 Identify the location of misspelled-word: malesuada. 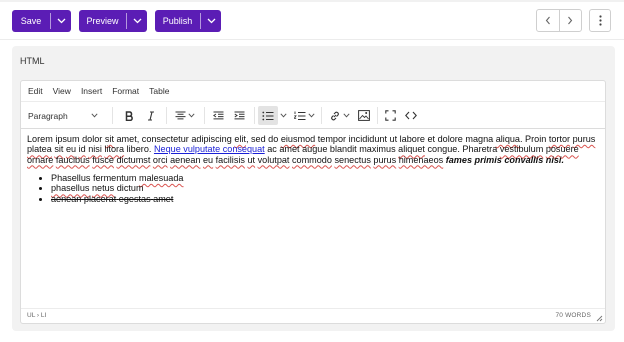
(161, 177).